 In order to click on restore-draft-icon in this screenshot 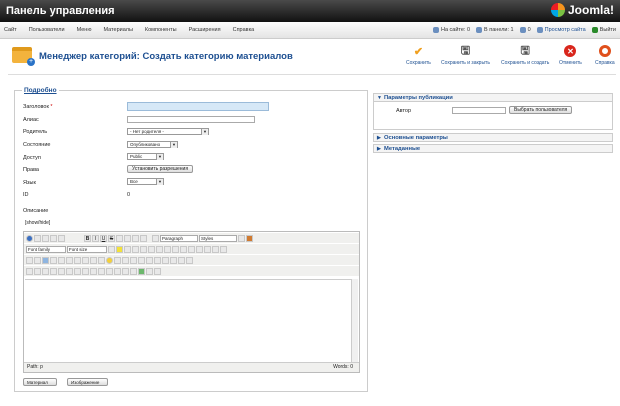, I will do `click(149, 271)`.